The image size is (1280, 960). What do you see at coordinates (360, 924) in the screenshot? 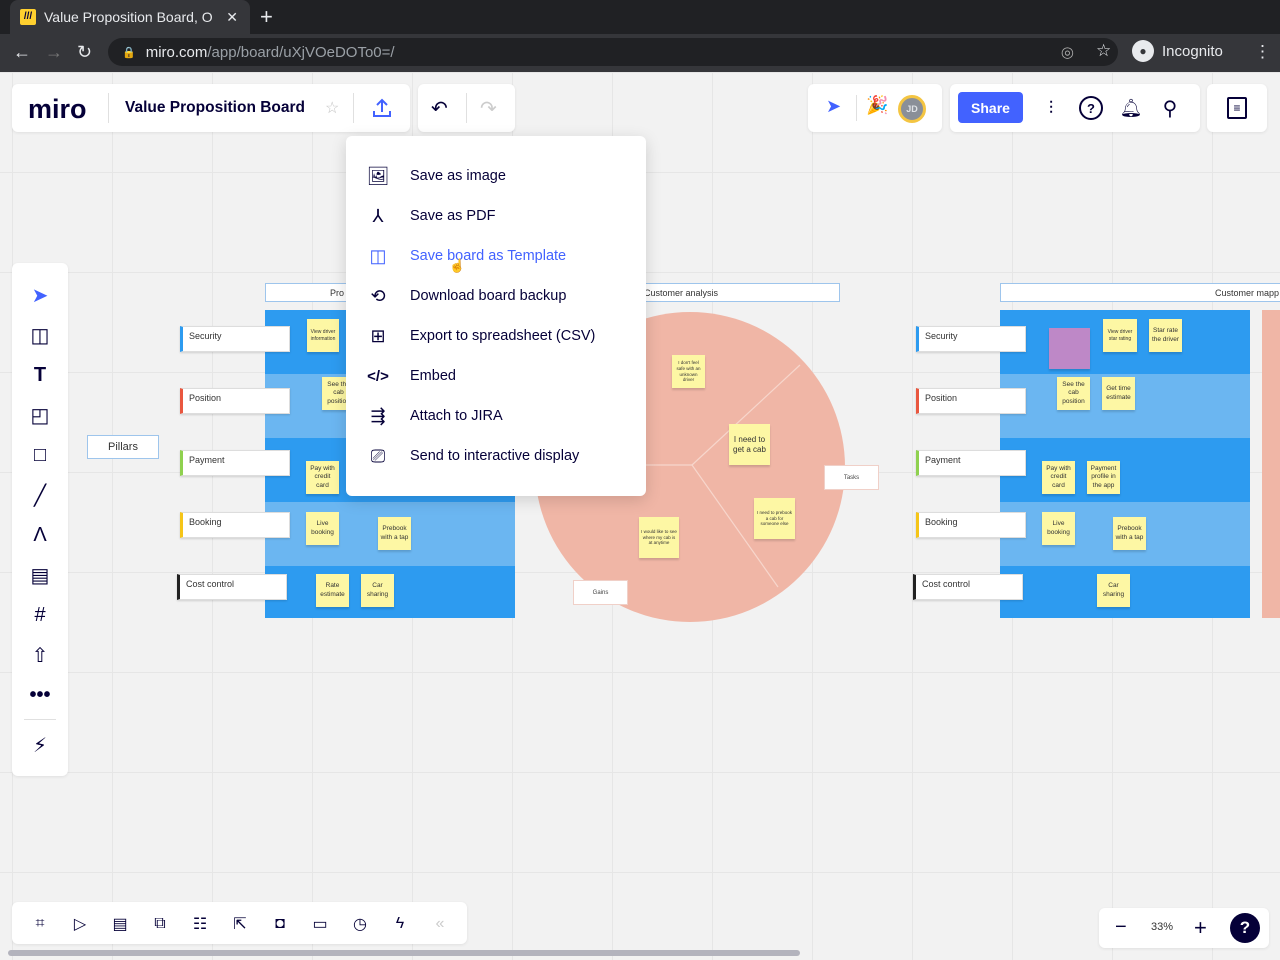
I see `timer-icon: ◷` at bounding box center [360, 924].